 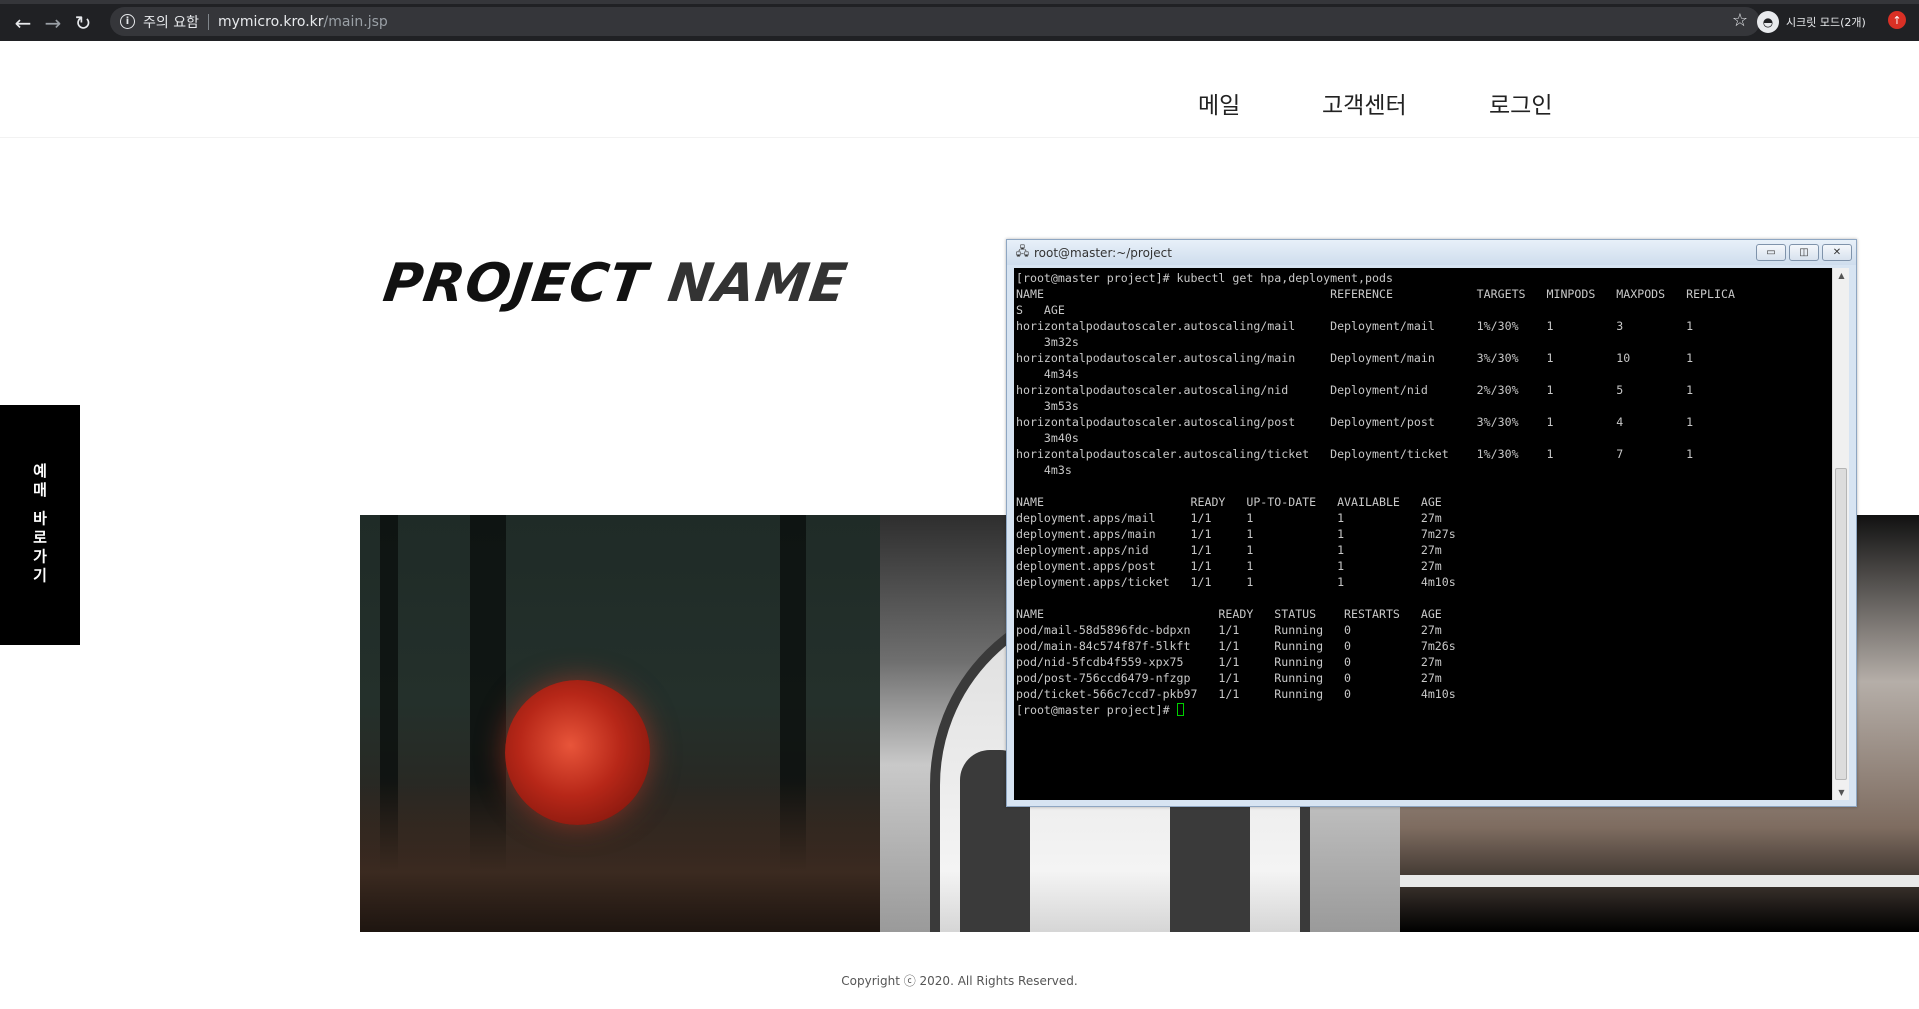 I want to click on booking-shortcut-label: 예매 바로가기, so click(x=39, y=525).